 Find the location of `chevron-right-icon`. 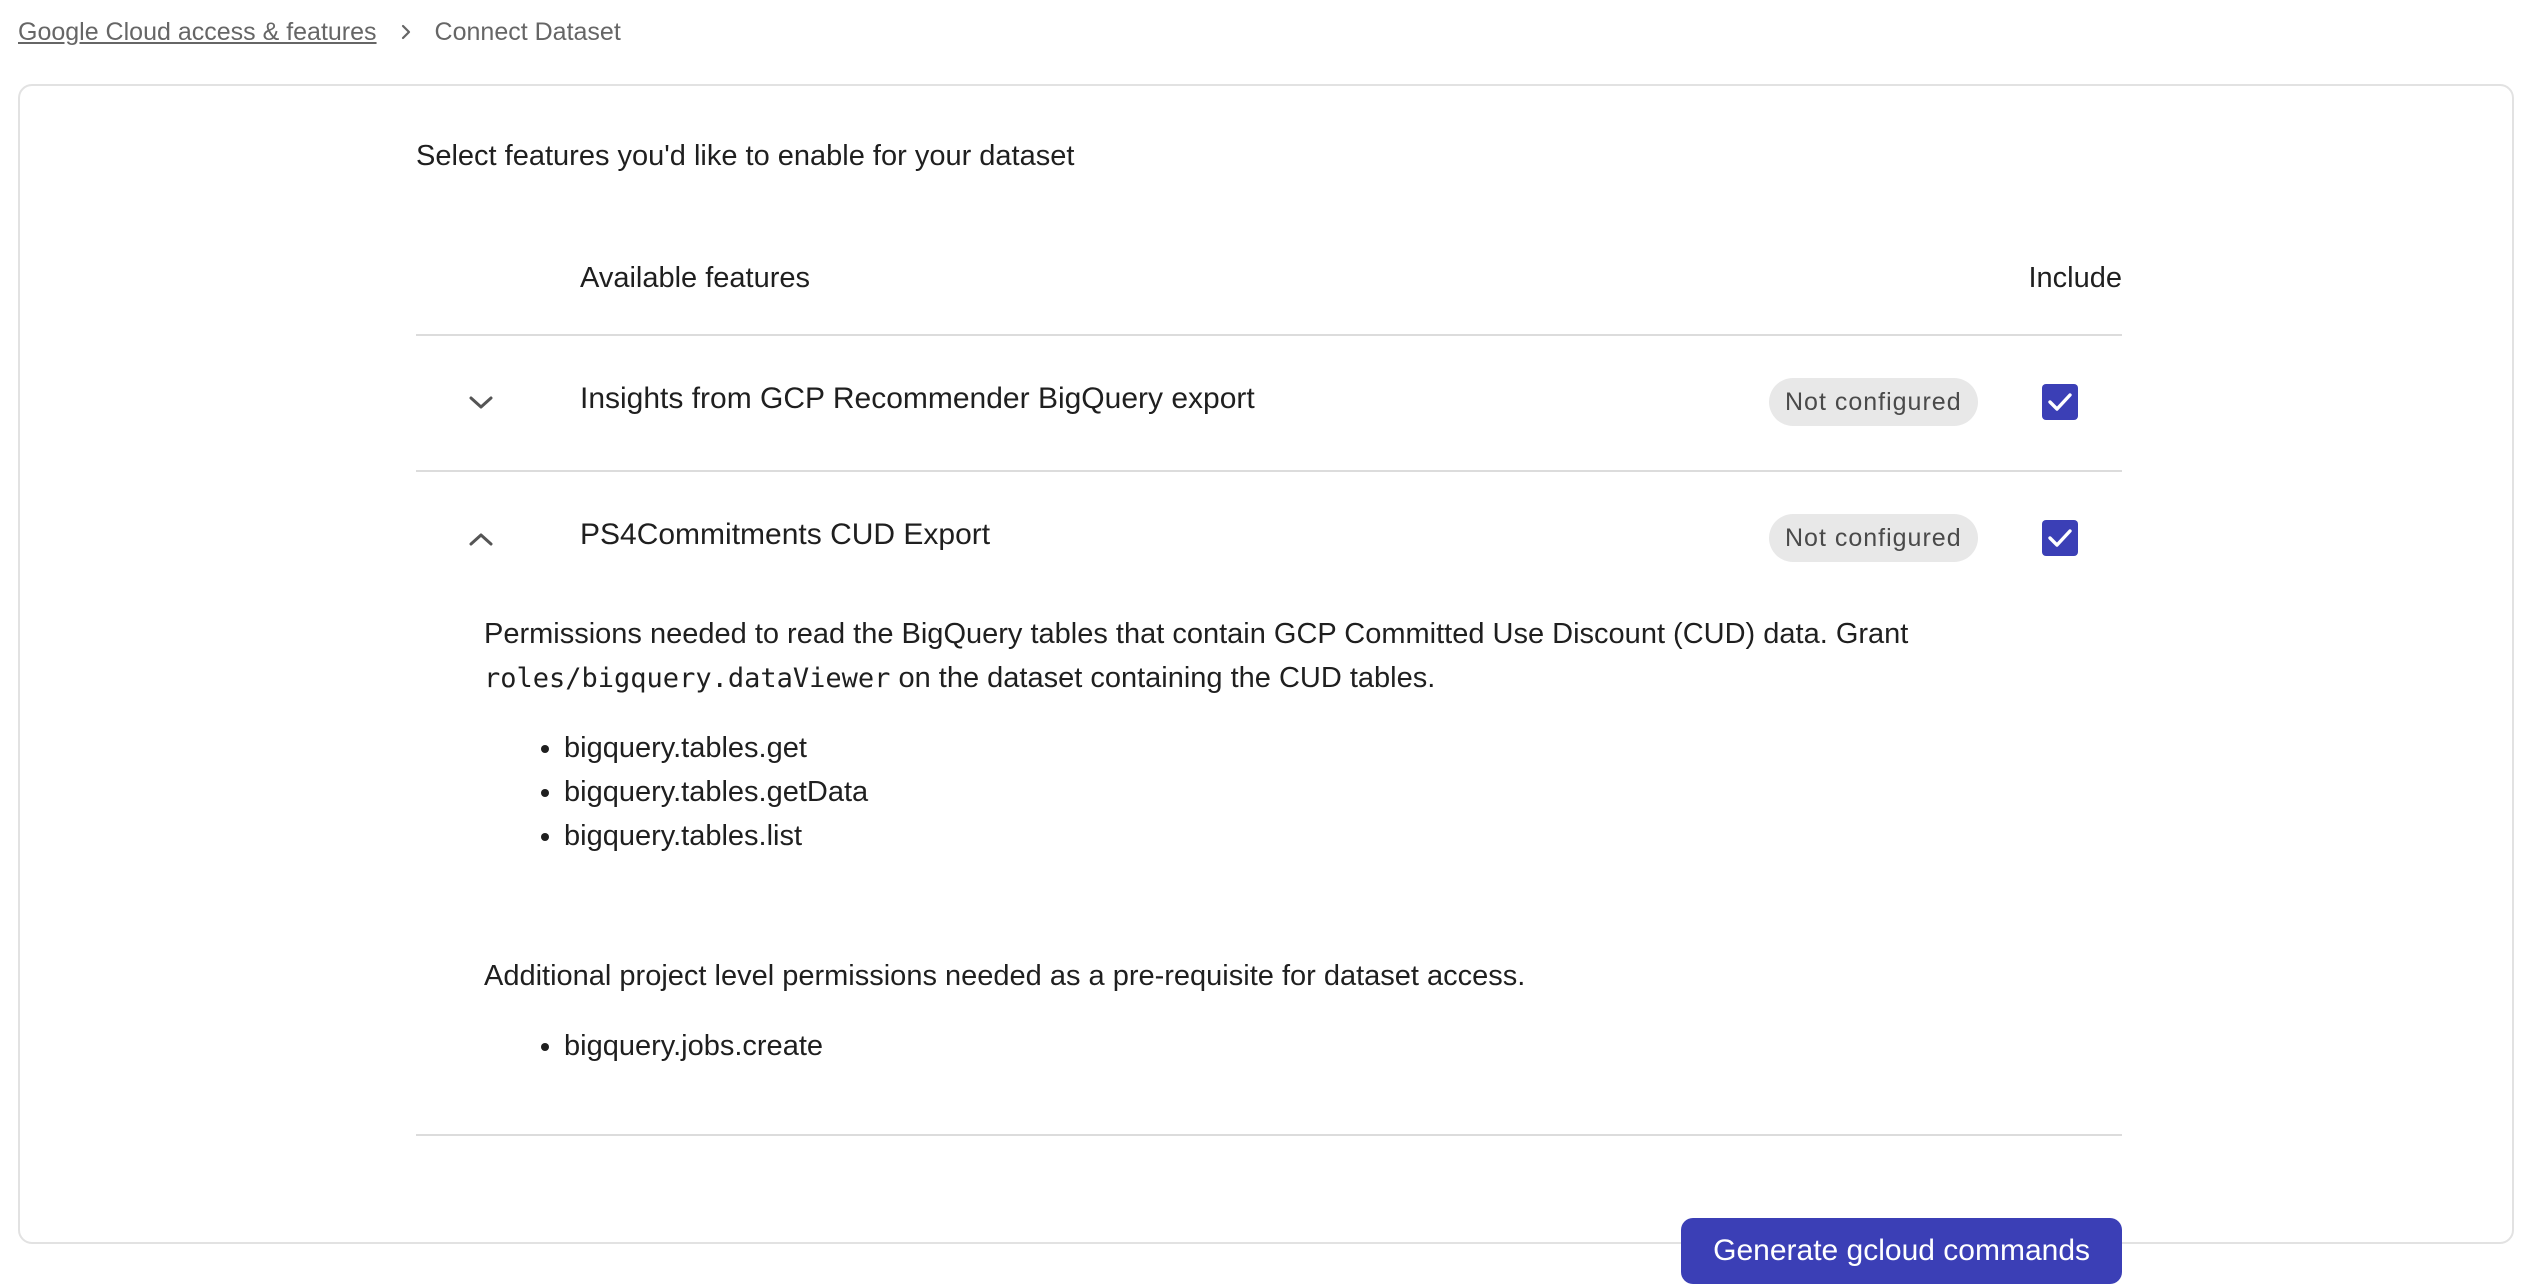

chevron-right-icon is located at coordinates (406, 32).